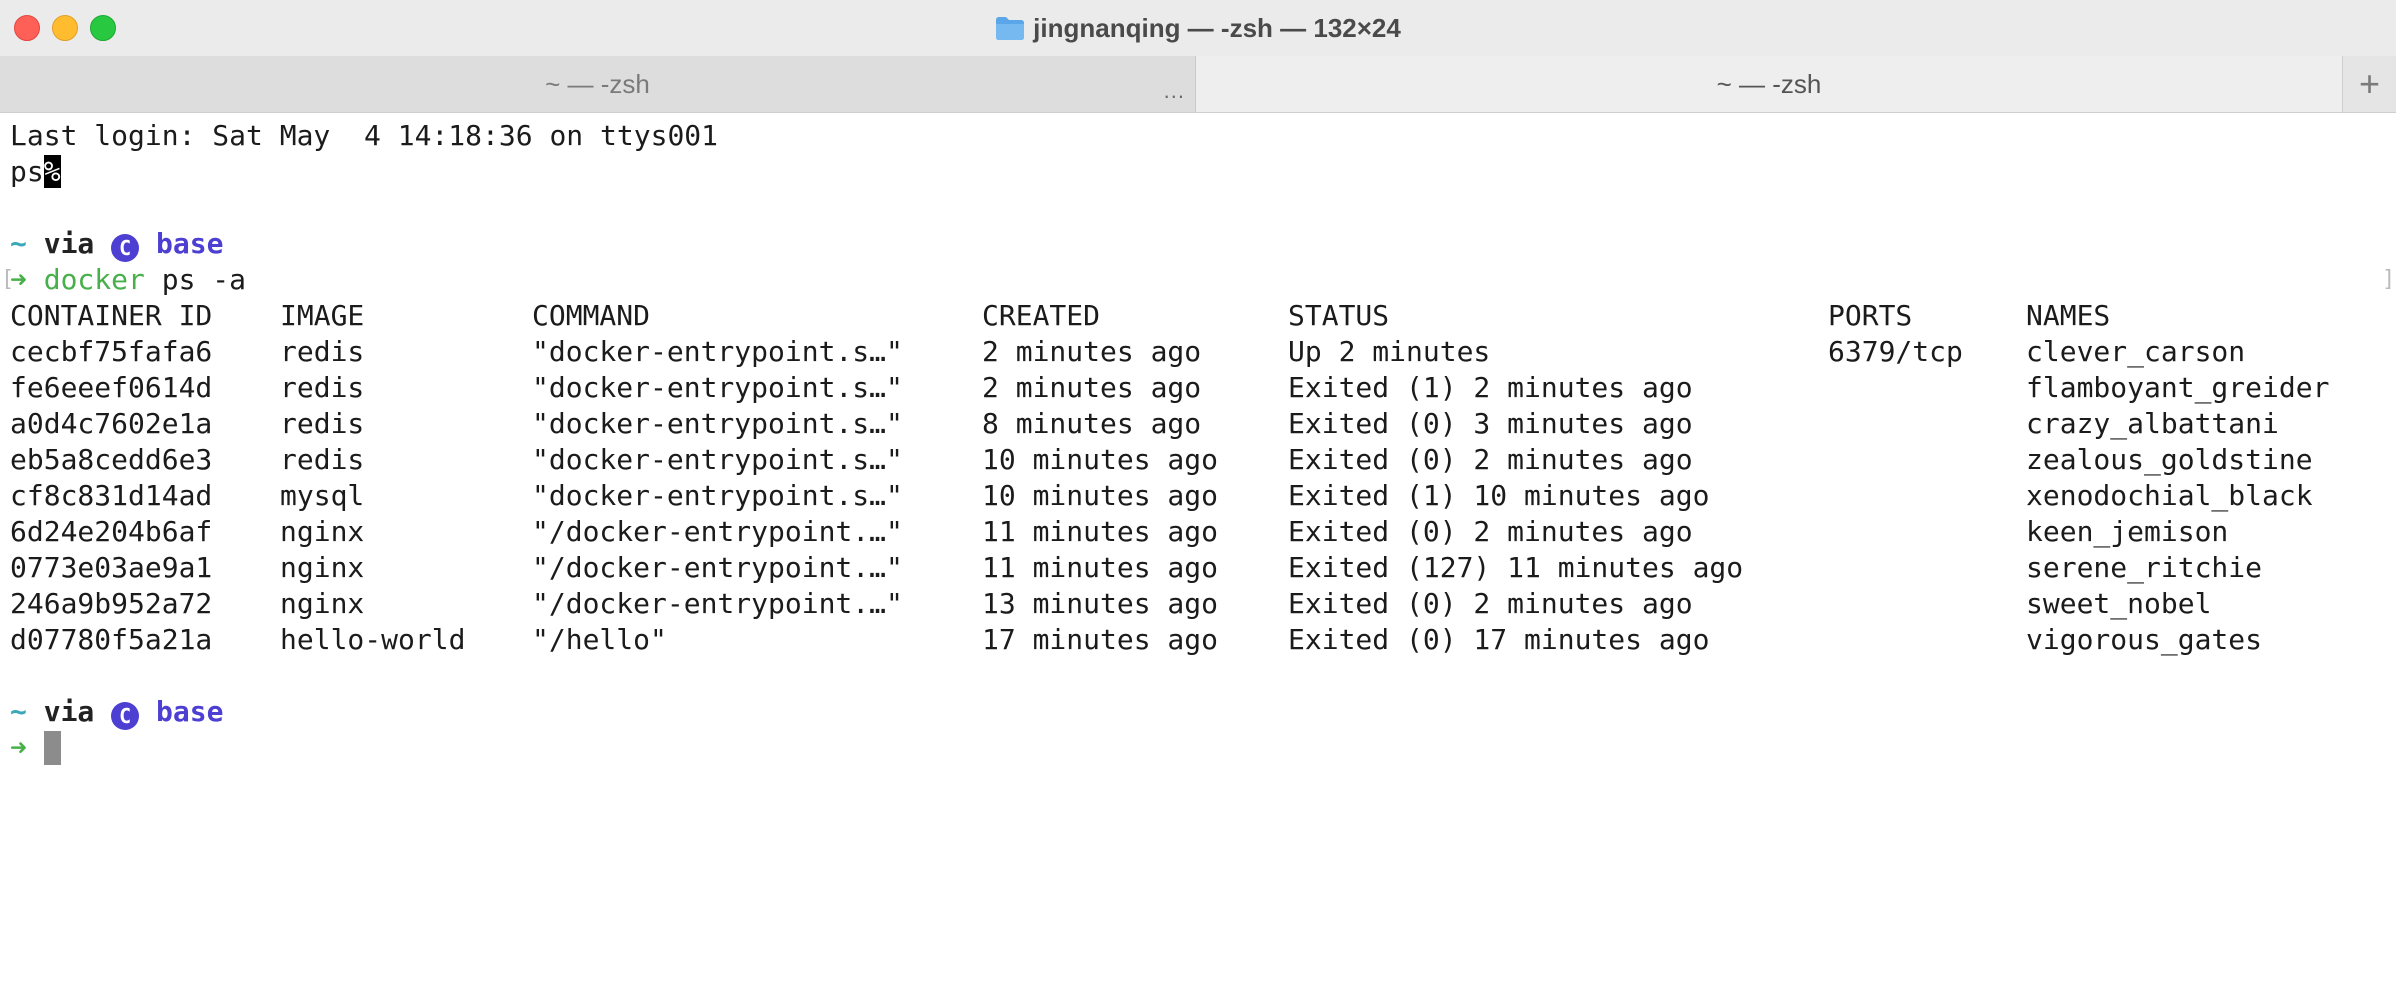 This screenshot has width=2396, height=988. I want to click on cell-image: hello-world, so click(373, 639).